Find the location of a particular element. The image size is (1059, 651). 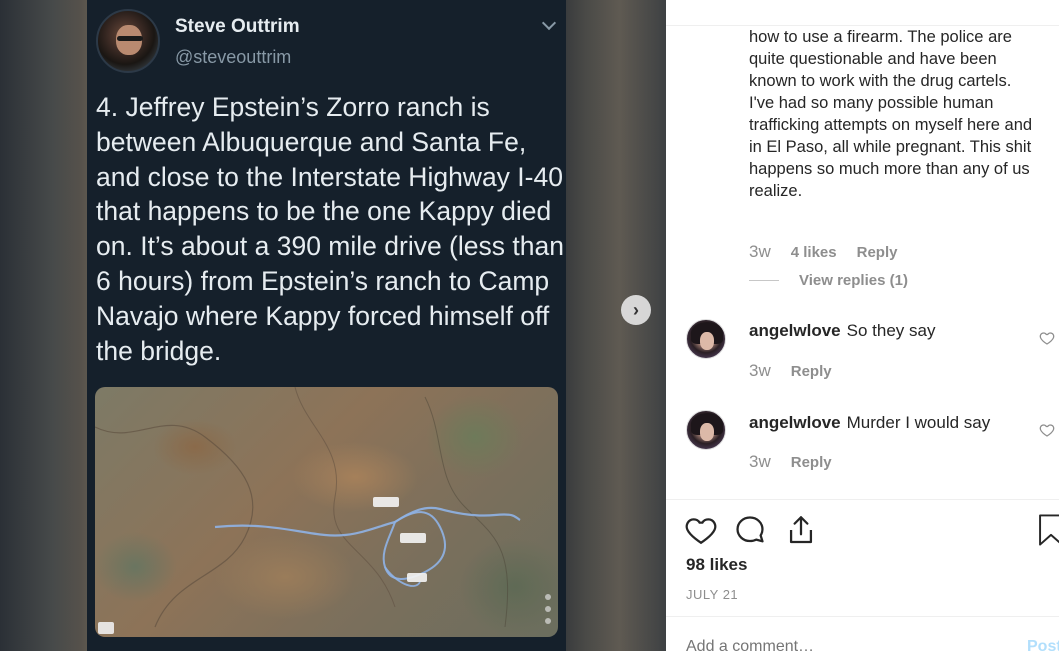

chevron-down-icon is located at coordinates (549, 23).